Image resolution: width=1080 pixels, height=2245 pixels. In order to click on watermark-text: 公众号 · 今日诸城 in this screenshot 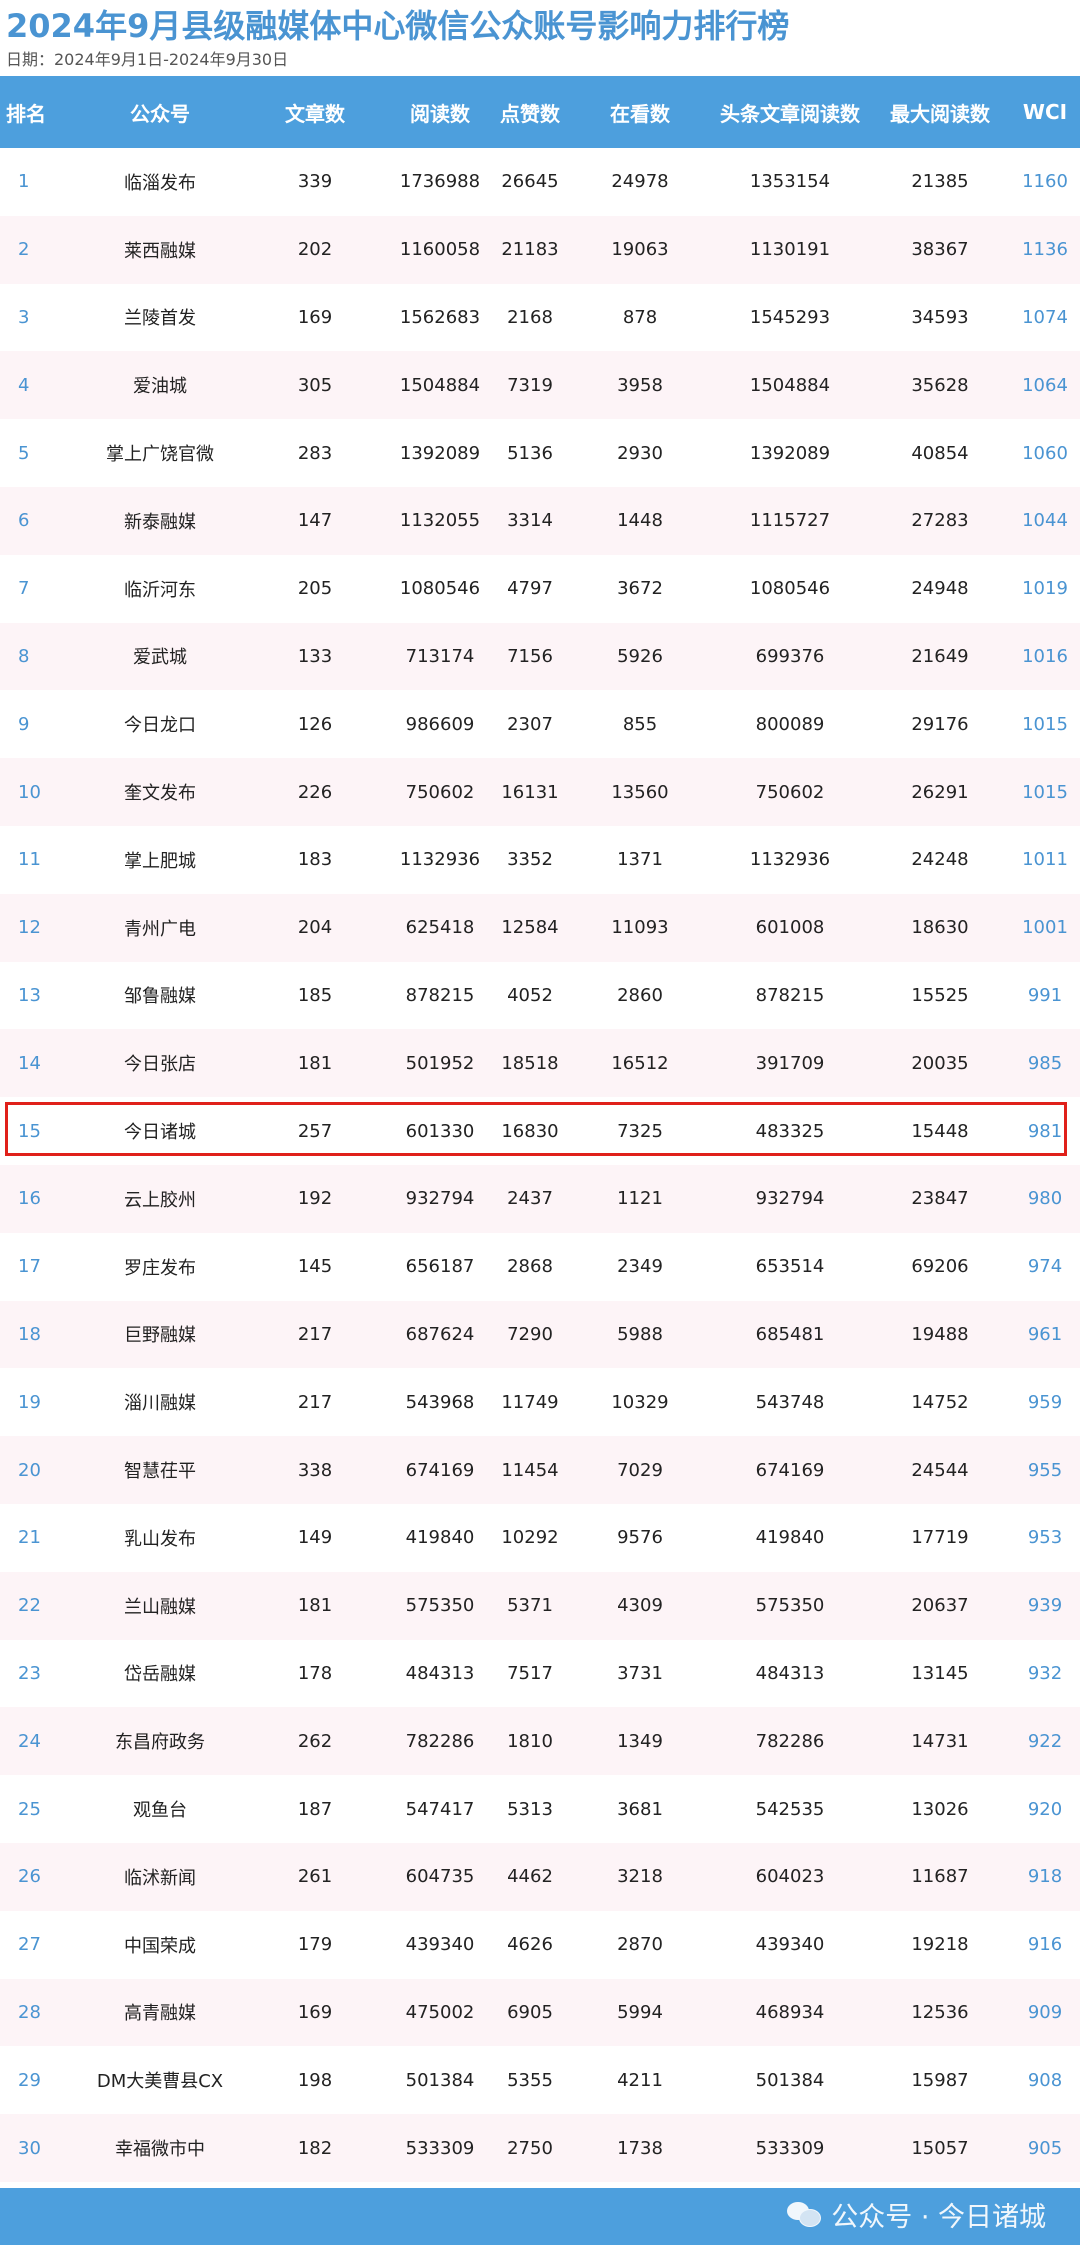, I will do `click(938, 2217)`.